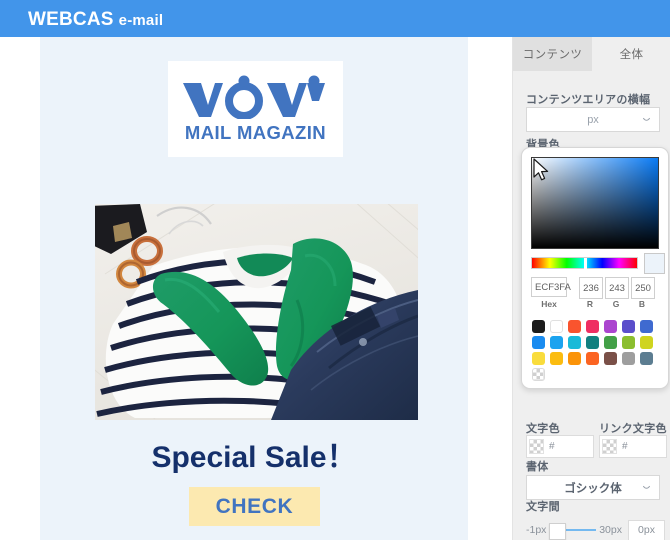 The width and height of the screenshot is (670, 540). I want to click on color-picker-popup: ECF3FA 236 243 250 Hex R G B, so click(595, 268).